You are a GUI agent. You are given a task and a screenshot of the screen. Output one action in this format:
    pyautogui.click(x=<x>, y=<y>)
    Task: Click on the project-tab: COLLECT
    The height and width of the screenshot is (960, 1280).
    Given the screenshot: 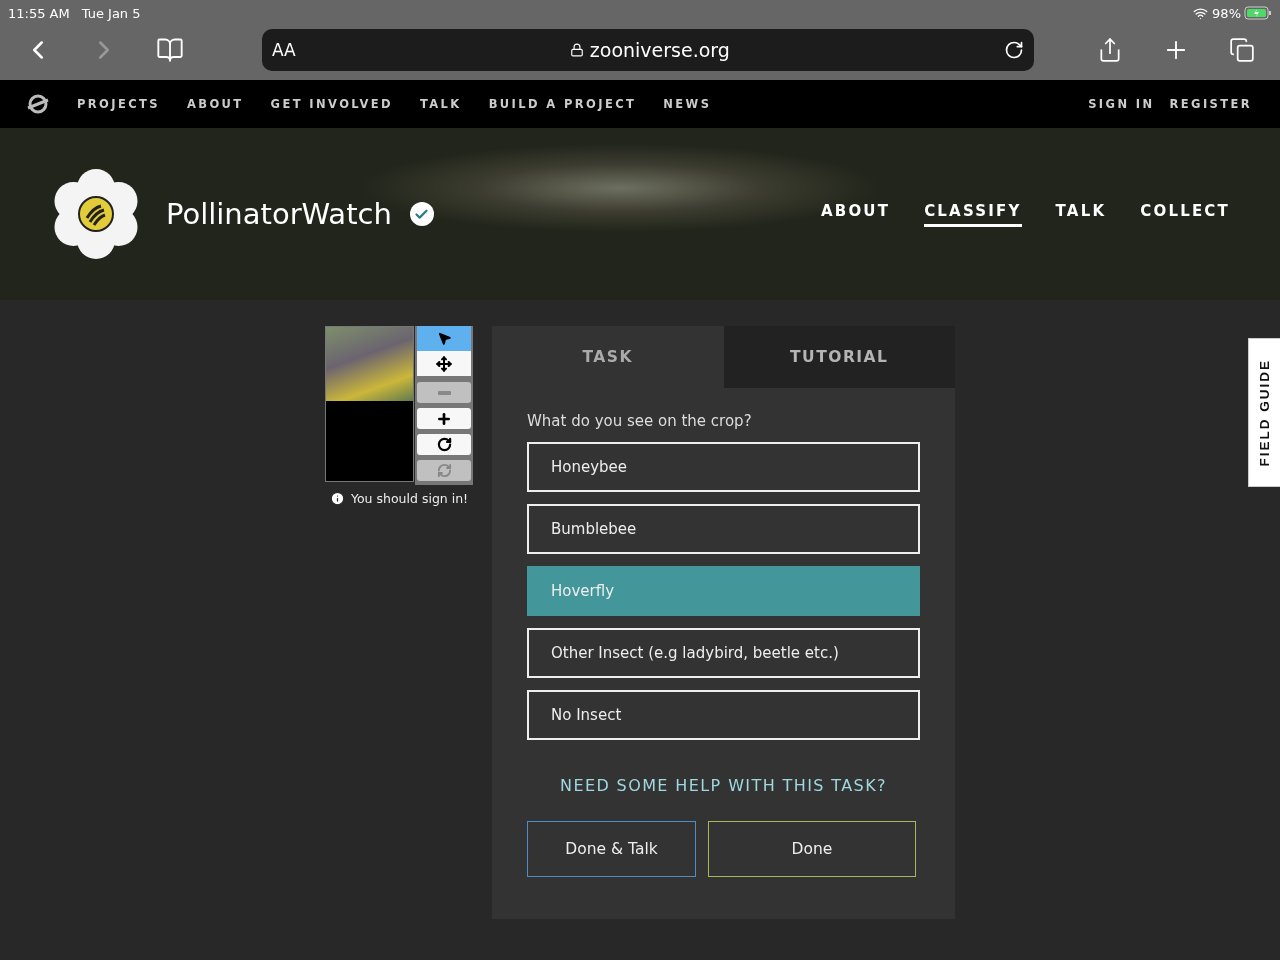 What is the action you would take?
    pyautogui.click(x=1185, y=214)
    